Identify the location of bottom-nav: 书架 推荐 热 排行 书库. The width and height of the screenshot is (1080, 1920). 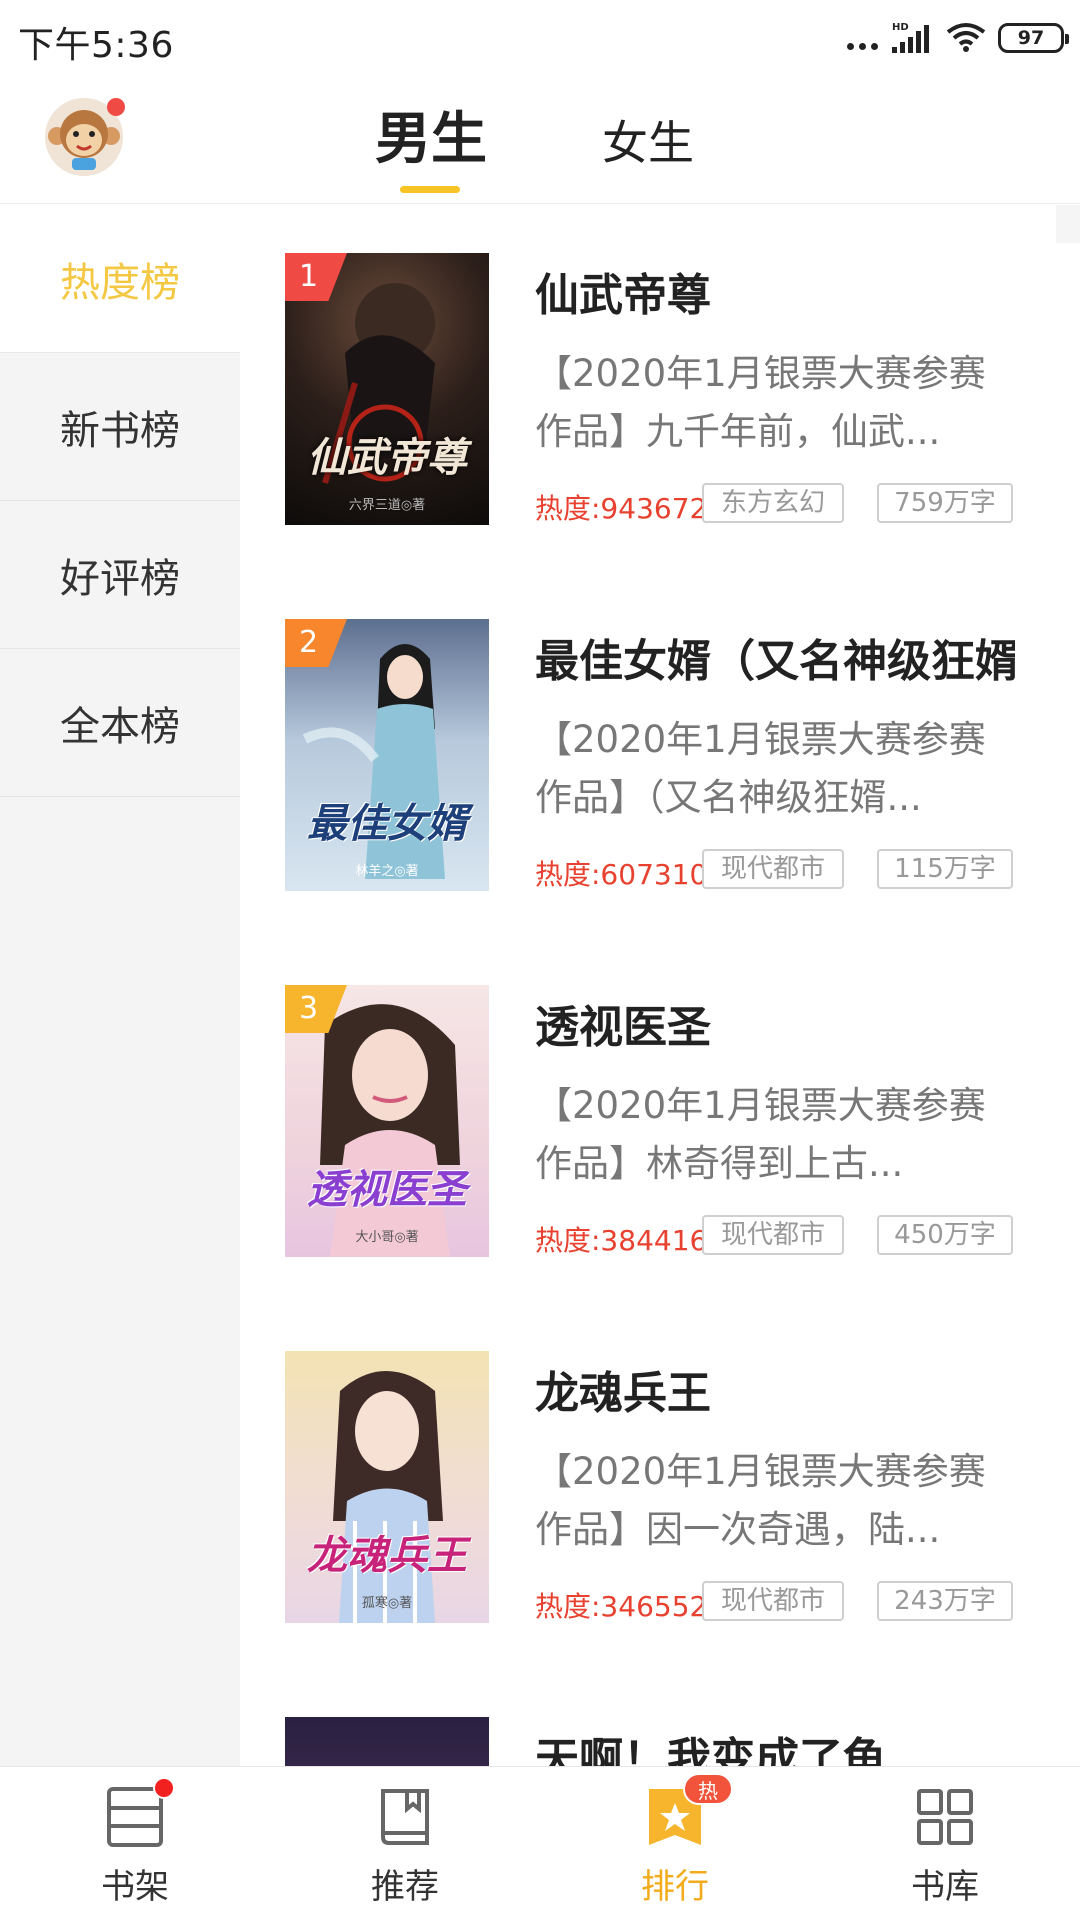
(540, 1843).